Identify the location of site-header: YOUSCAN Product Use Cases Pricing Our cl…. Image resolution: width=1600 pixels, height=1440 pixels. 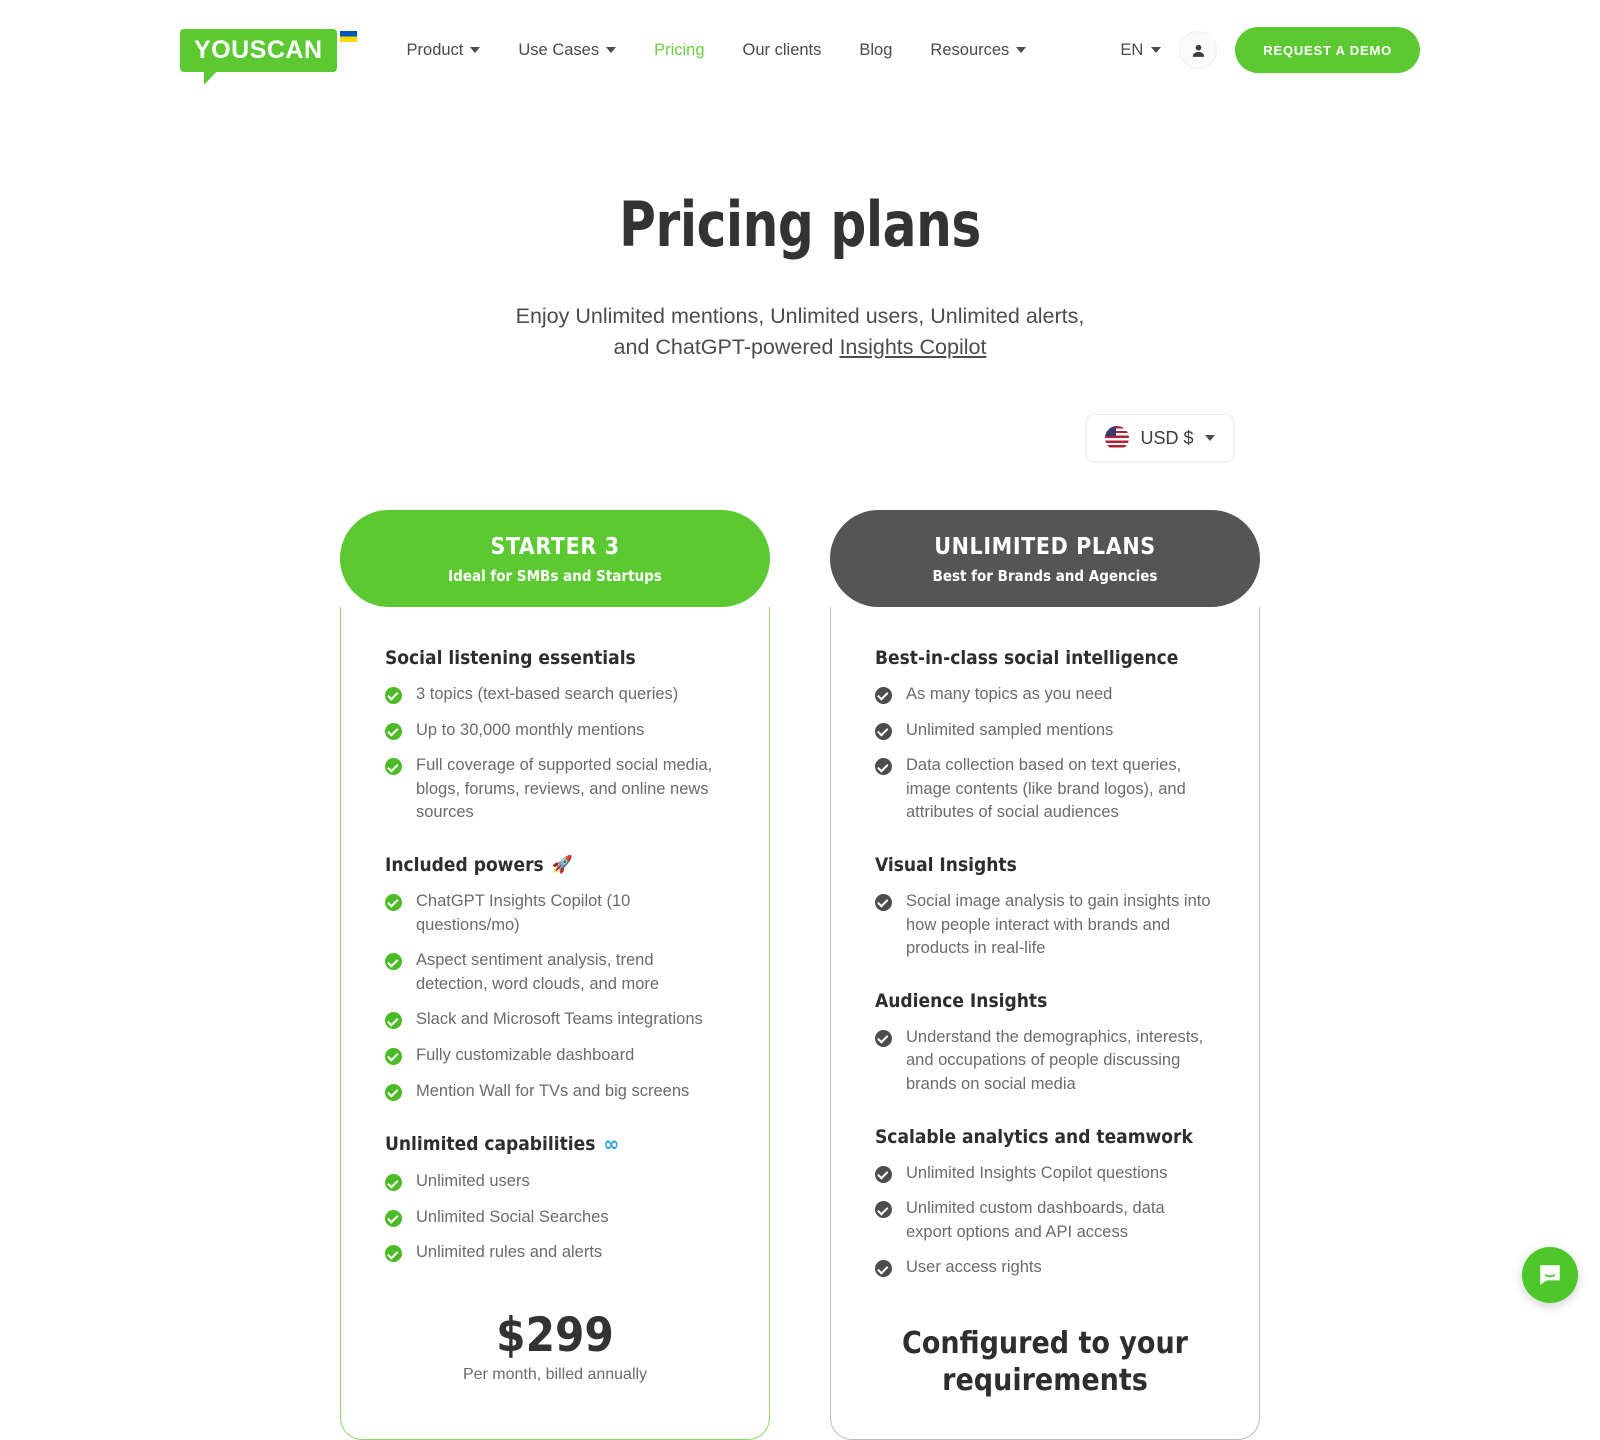
(800, 50).